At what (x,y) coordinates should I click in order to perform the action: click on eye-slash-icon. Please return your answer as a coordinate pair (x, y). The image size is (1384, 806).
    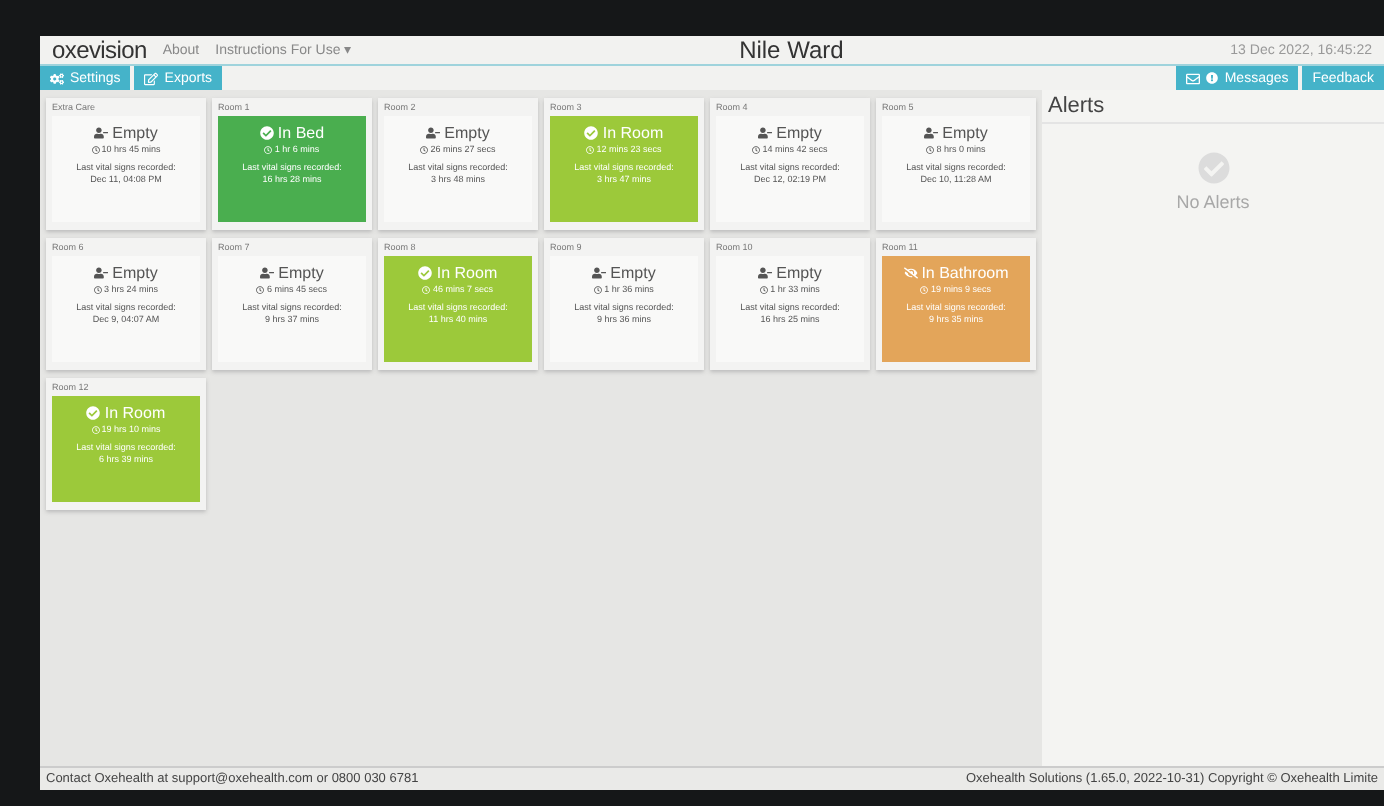
    Looking at the image, I should click on (910, 273).